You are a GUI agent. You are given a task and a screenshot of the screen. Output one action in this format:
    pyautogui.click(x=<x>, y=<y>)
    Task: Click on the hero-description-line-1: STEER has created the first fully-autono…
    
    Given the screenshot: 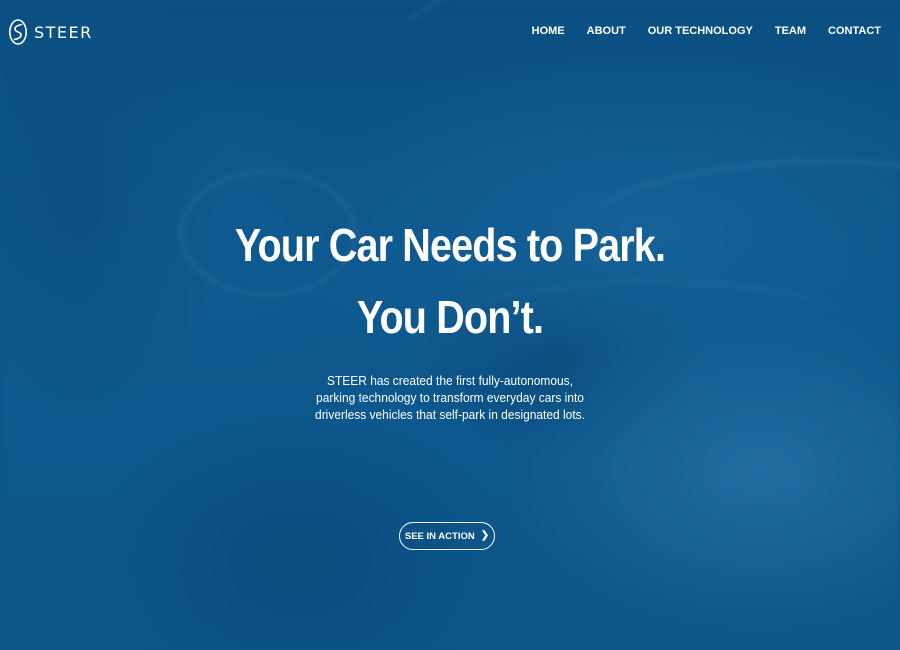 What is the action you would take?
    pyautogui.click(x=450, y=380)
    